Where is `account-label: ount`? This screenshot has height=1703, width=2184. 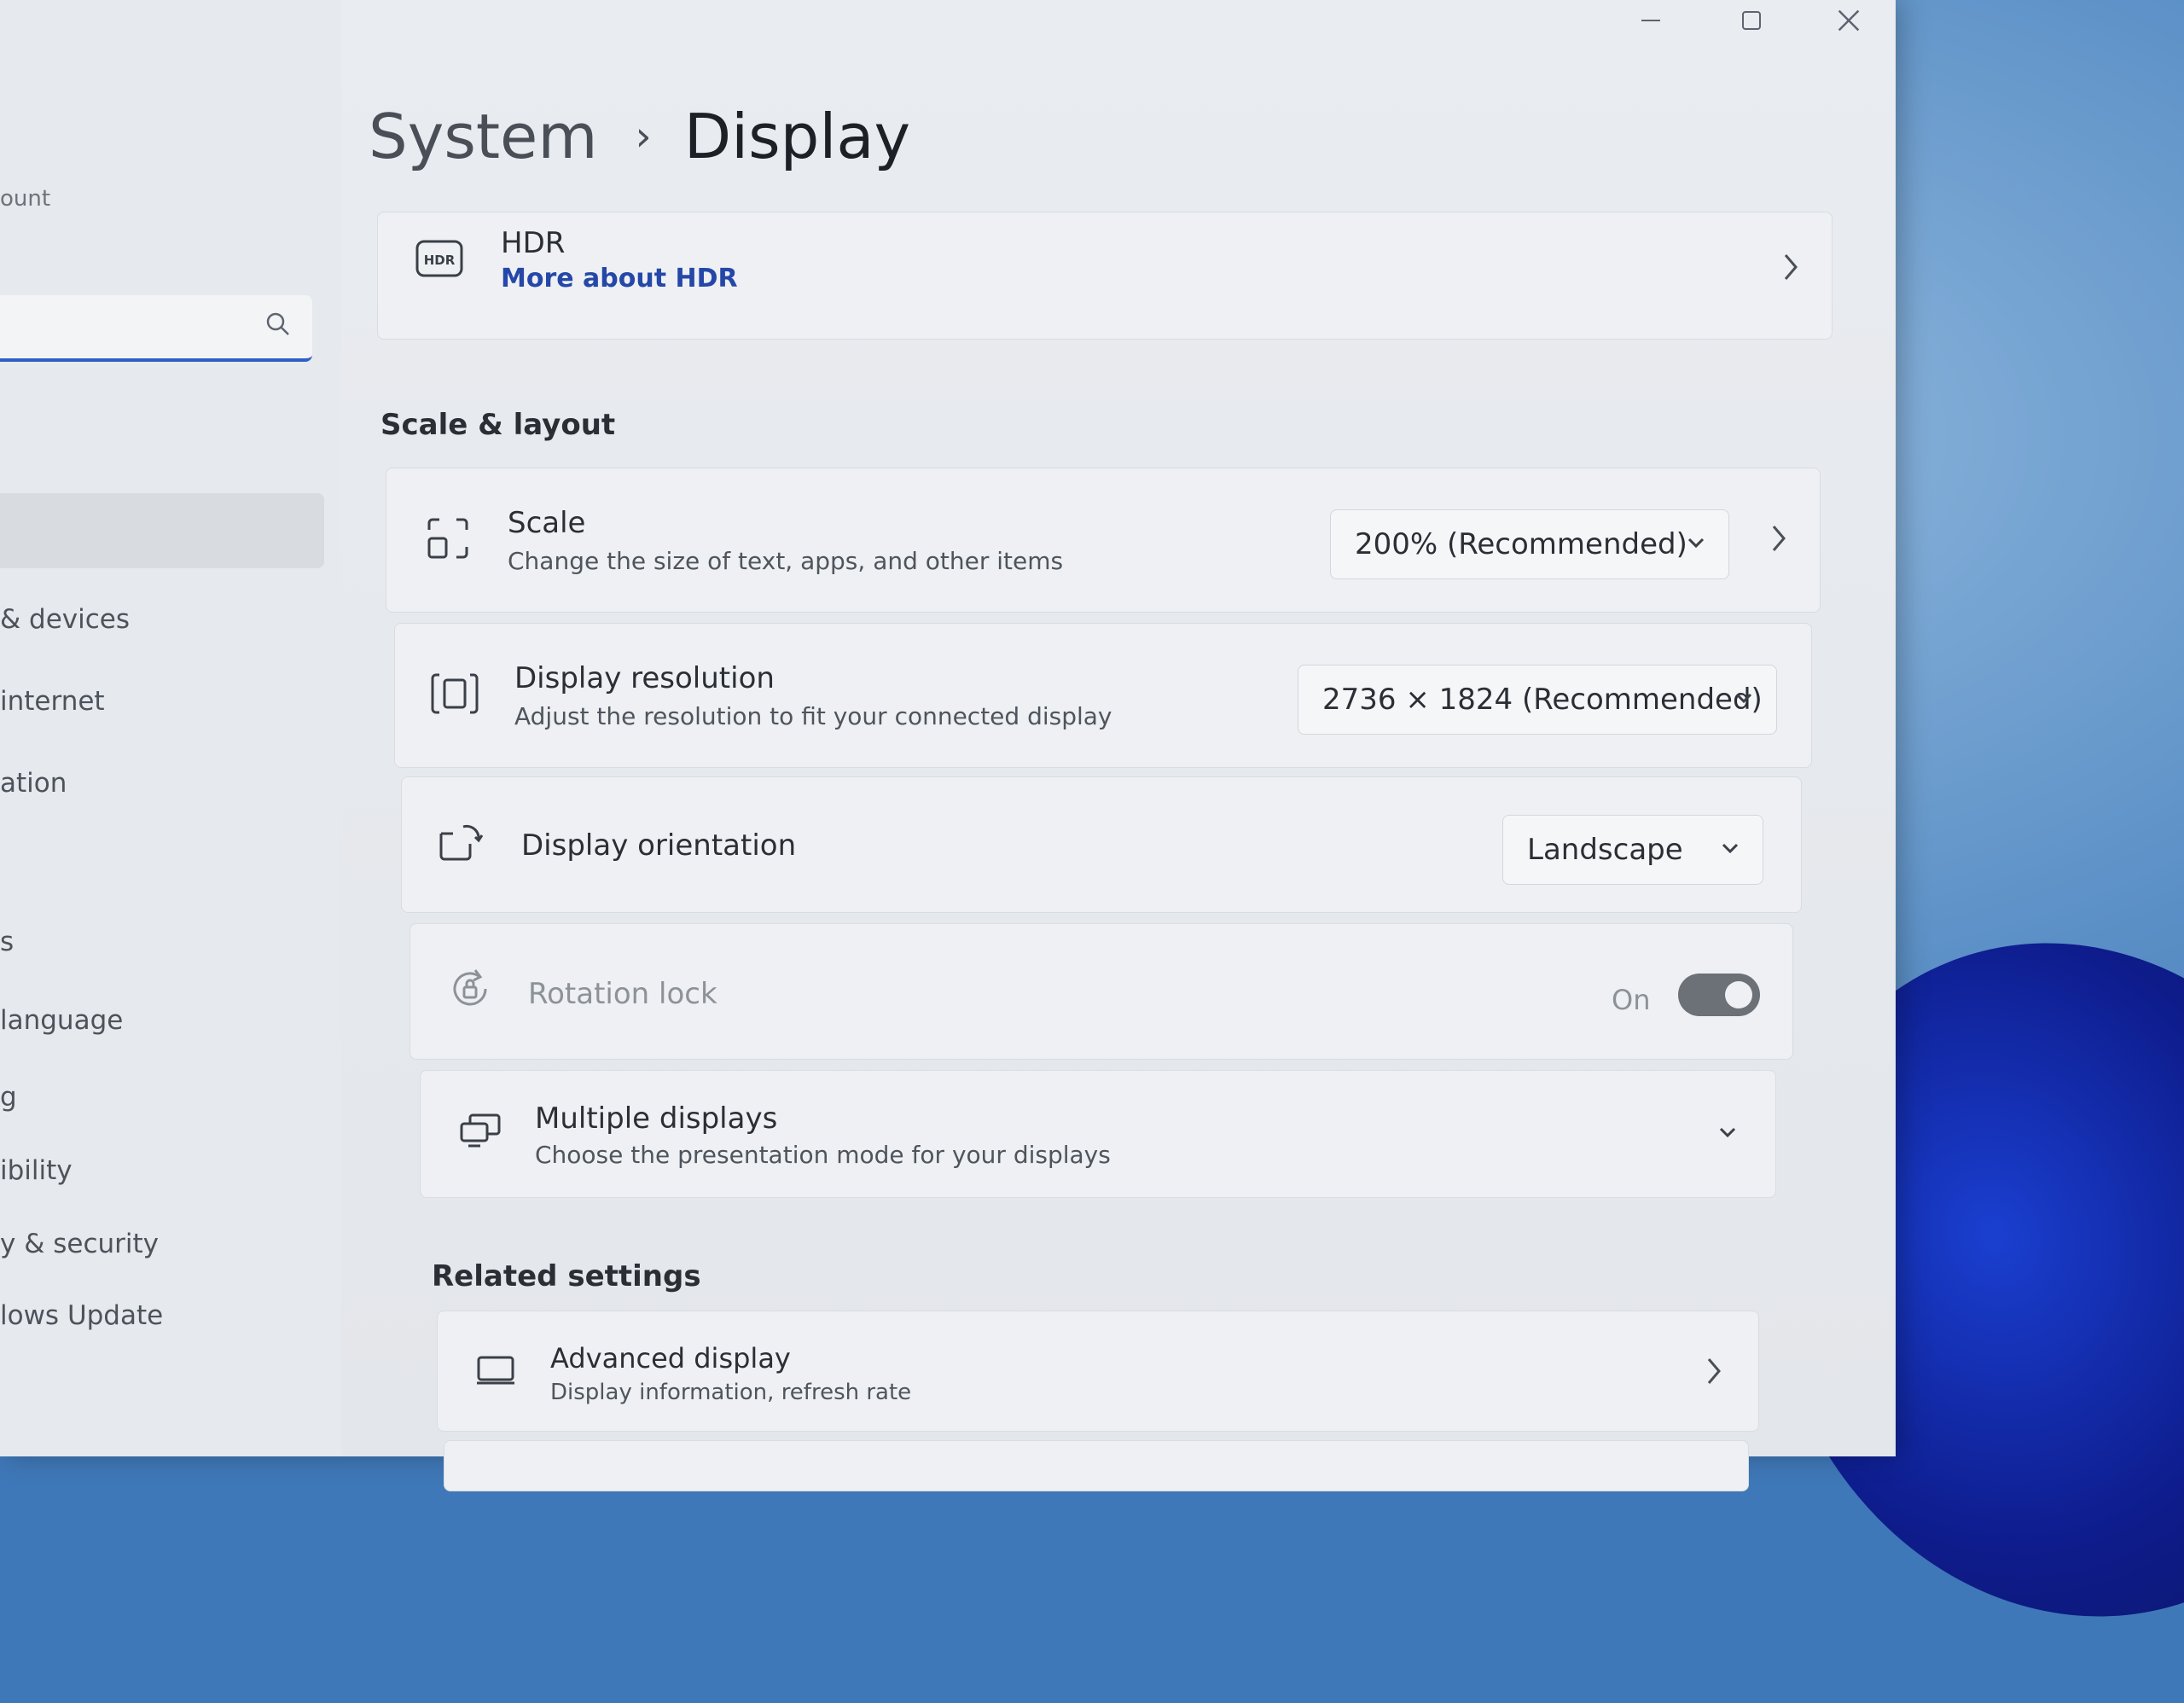 account-label: ount is located at coordinates (25, 199).